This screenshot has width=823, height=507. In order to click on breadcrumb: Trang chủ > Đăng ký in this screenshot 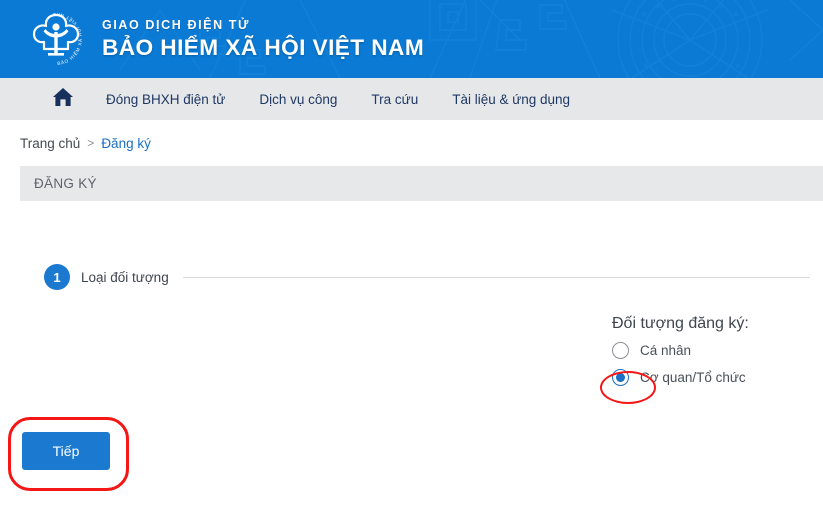, I will do `click(411, 143)`.